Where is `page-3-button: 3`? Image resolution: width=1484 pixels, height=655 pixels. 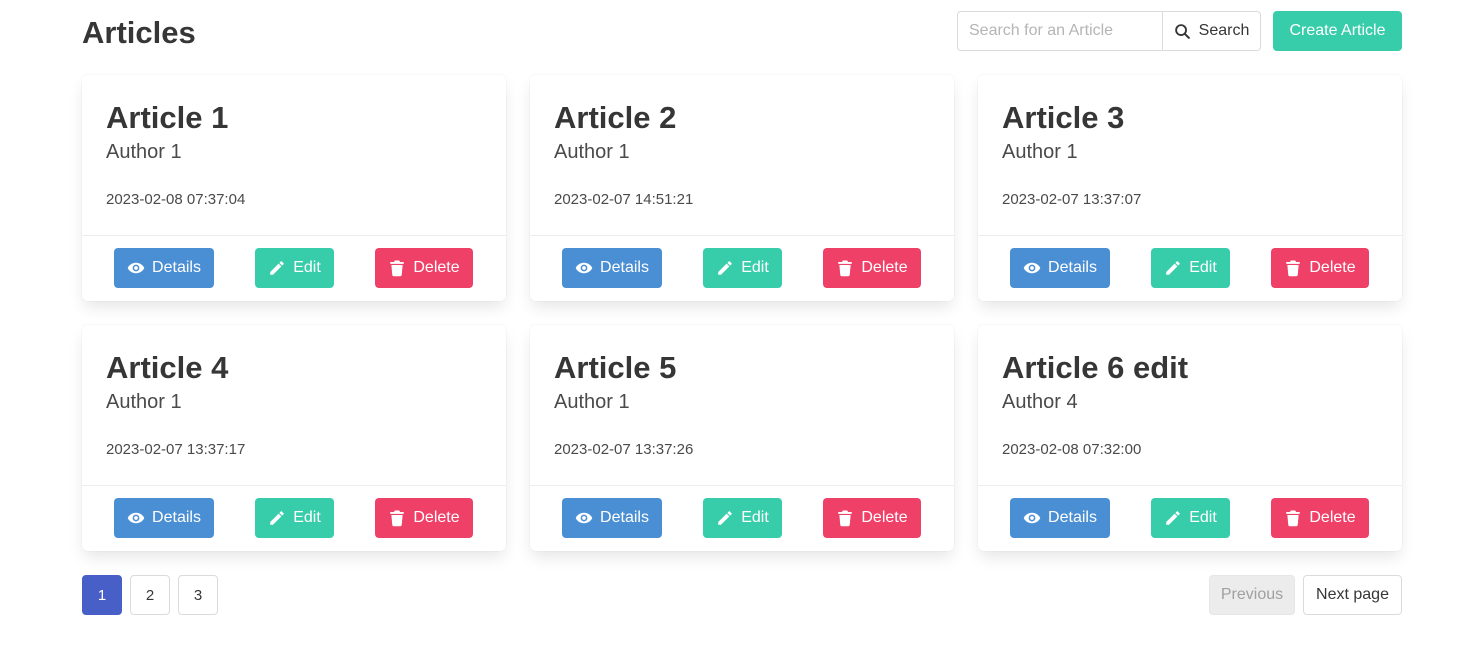
page-3-button: 3 is located at coordinates (198, 595).